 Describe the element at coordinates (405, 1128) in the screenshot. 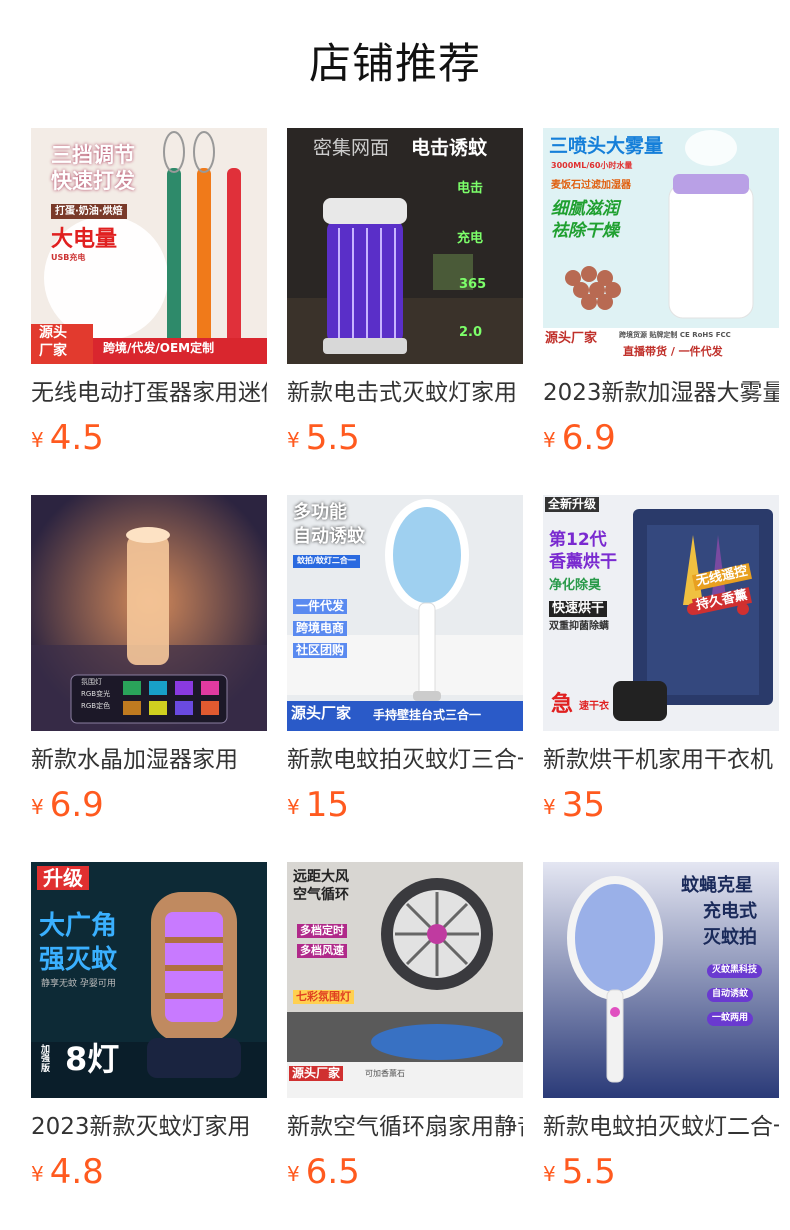

I see `product-name: 新款空气循环扇家用静音` at that location.